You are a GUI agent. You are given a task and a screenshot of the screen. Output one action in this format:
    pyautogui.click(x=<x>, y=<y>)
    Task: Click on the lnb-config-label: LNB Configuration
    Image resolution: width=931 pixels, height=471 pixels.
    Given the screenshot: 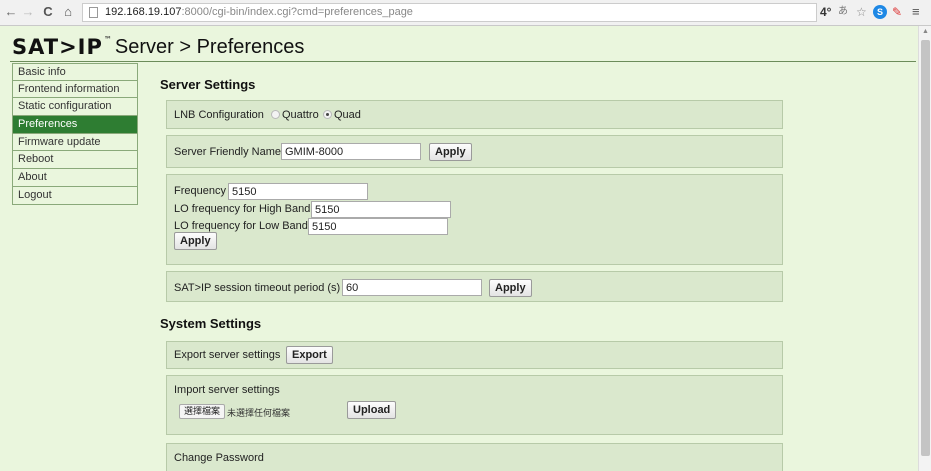 What is the action you would take?
    pyautogui.click(x=219, y=115)
    